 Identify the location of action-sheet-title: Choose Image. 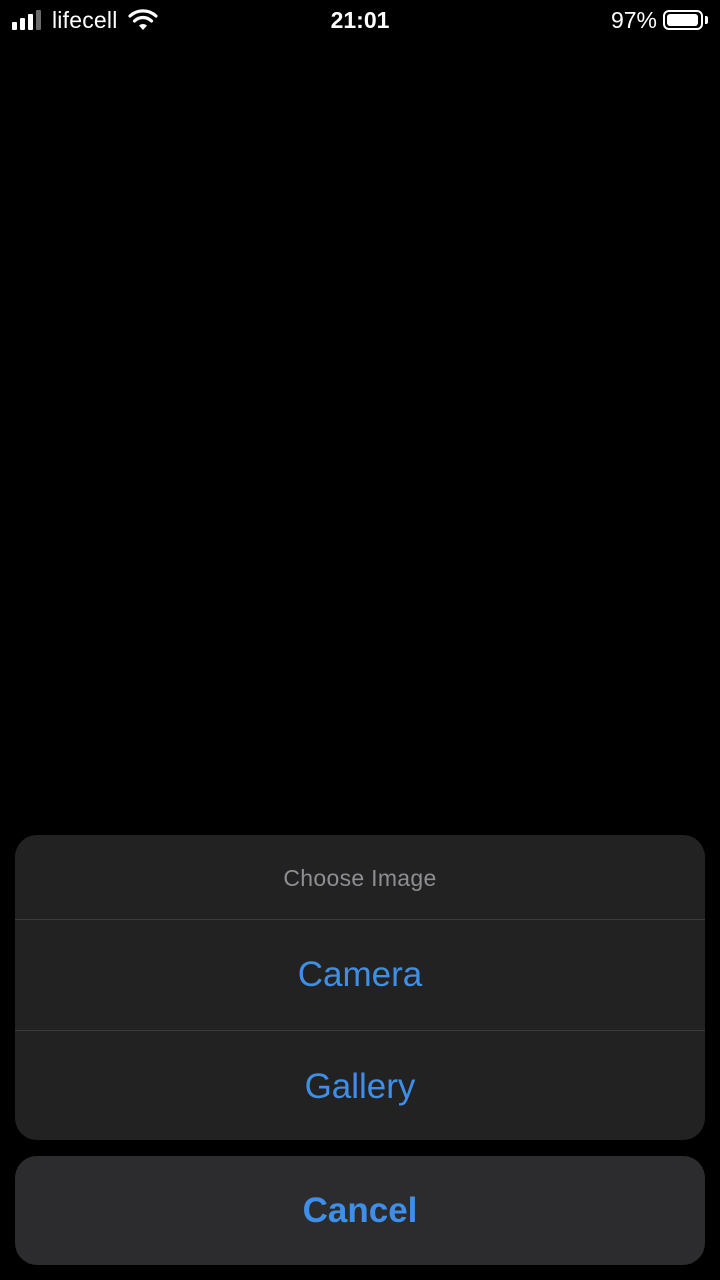
(360, 878).